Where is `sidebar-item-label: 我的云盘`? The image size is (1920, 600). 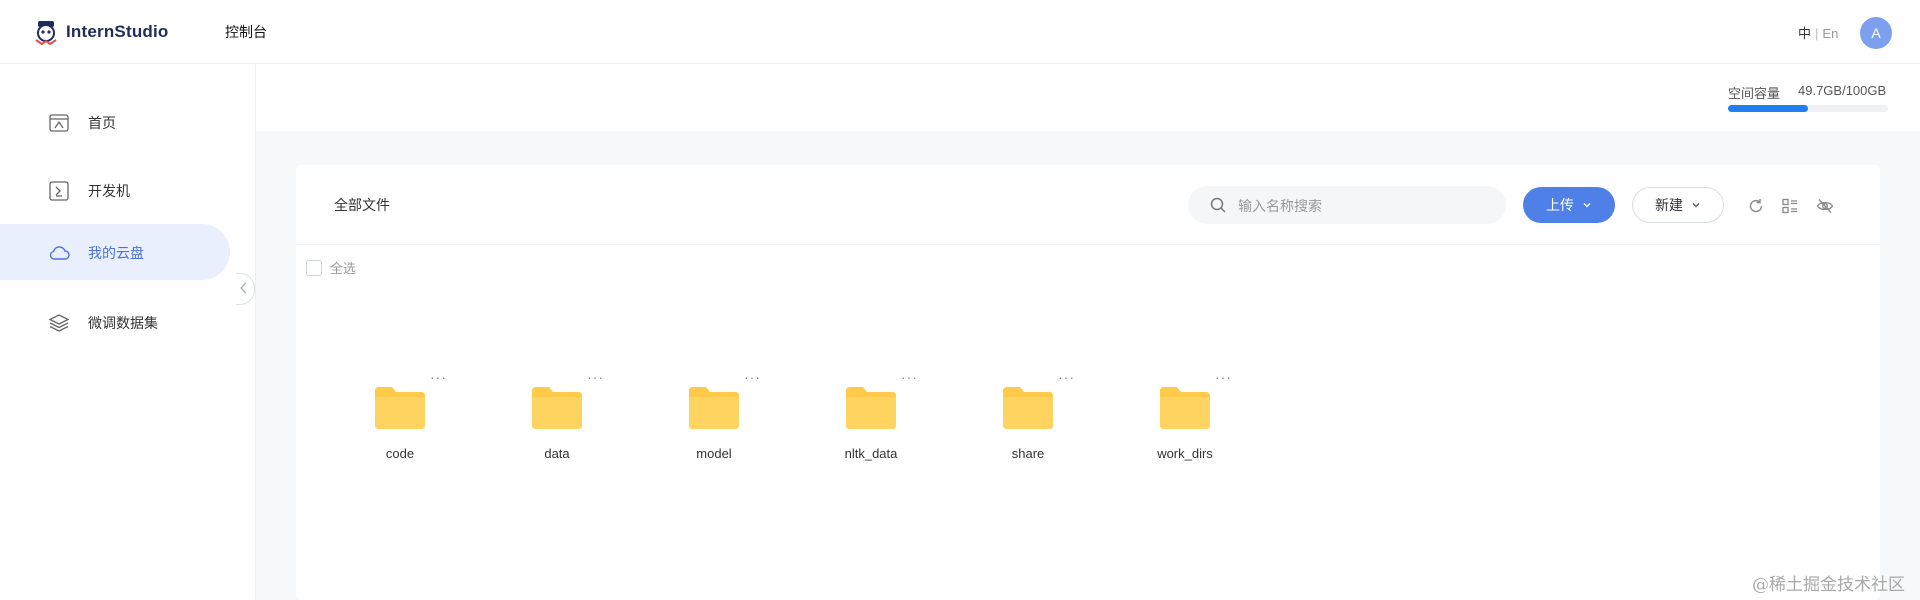 sidebar-item-label: 我的云盘 is located at coordinates (116, 253).